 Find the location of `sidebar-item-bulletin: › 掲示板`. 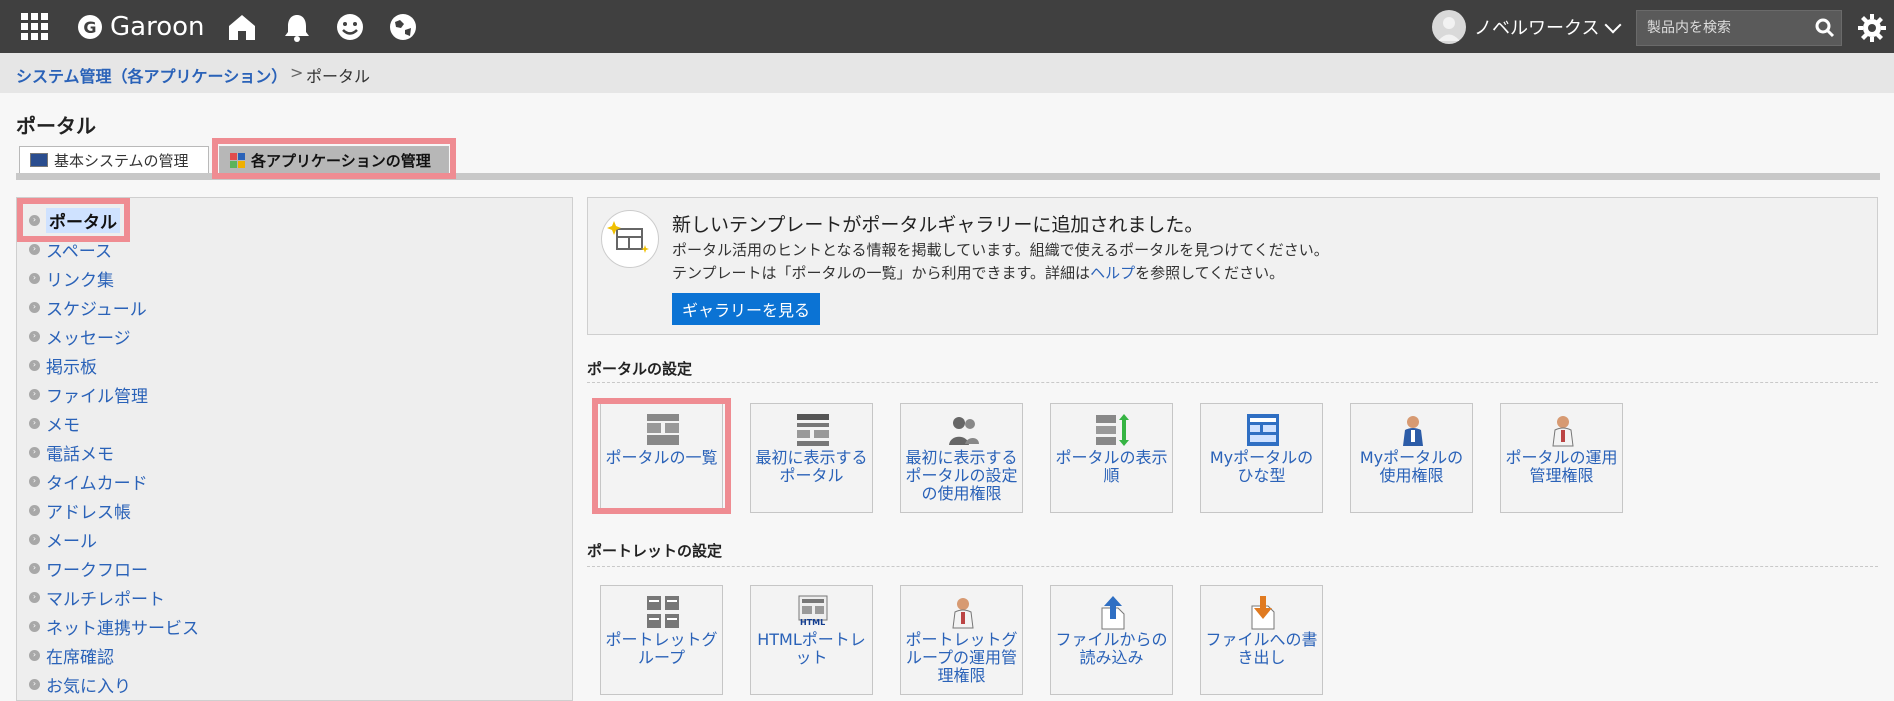

sidebar-item-bulletin: › 掲示板 is located at coordinates (63, 365).